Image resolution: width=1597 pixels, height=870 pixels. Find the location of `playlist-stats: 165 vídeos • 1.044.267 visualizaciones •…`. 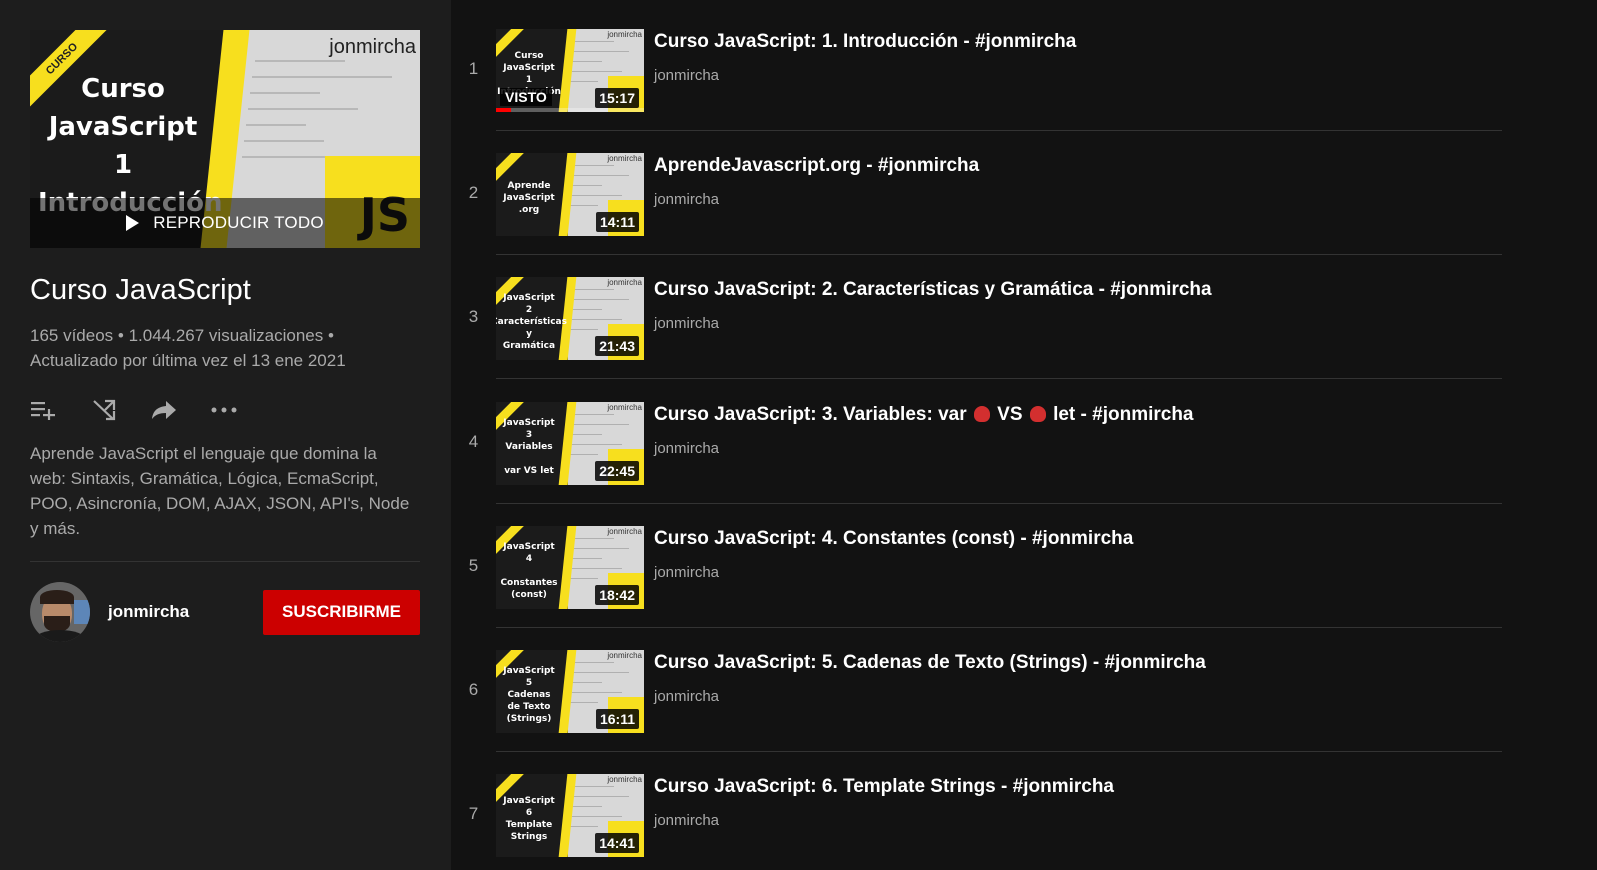

playlist-stats: 165 vídeos • 1.044.267 visualizaciones •… is located at coordinates (188, 348).